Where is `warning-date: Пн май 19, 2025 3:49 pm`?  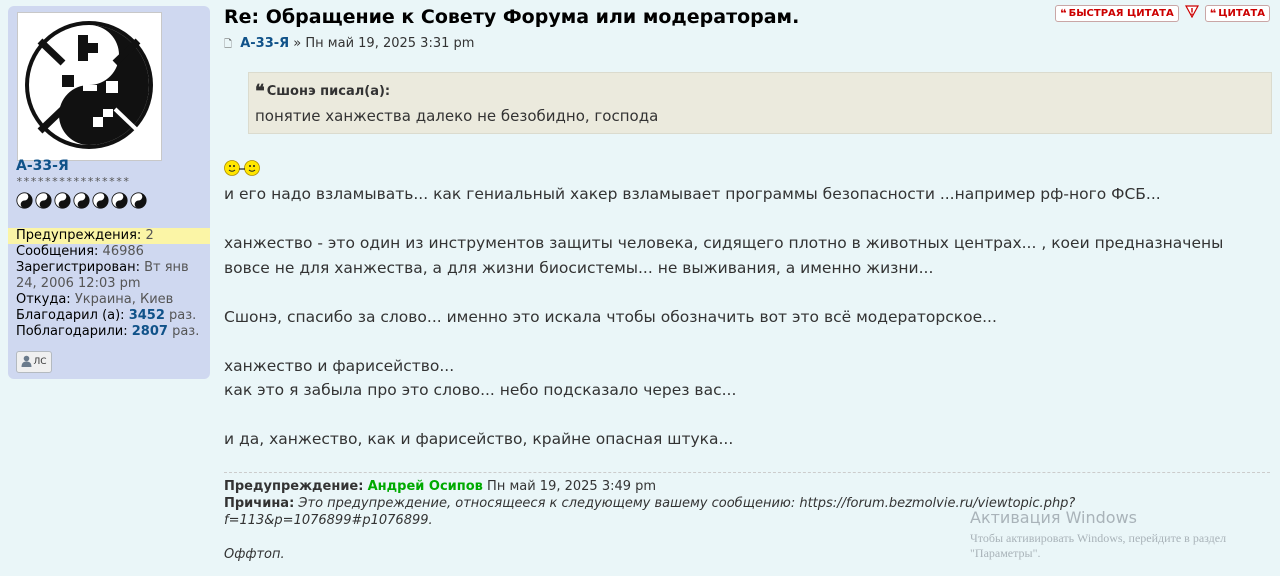 warning-date: Пн май 19, 2025 3:49 pm is located at coordinates (572, 486).